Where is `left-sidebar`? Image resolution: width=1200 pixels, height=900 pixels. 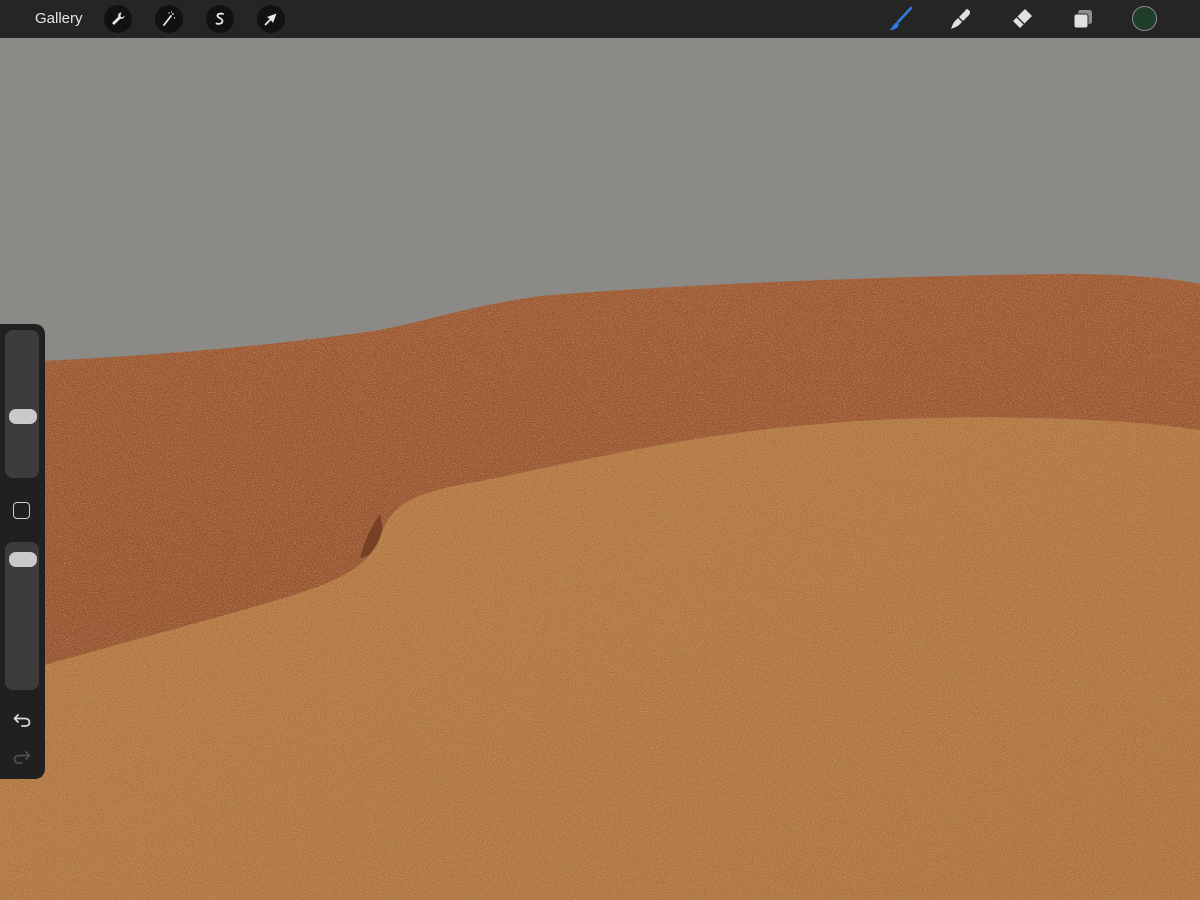 left-sidebar is located at coordinates (22, 551).